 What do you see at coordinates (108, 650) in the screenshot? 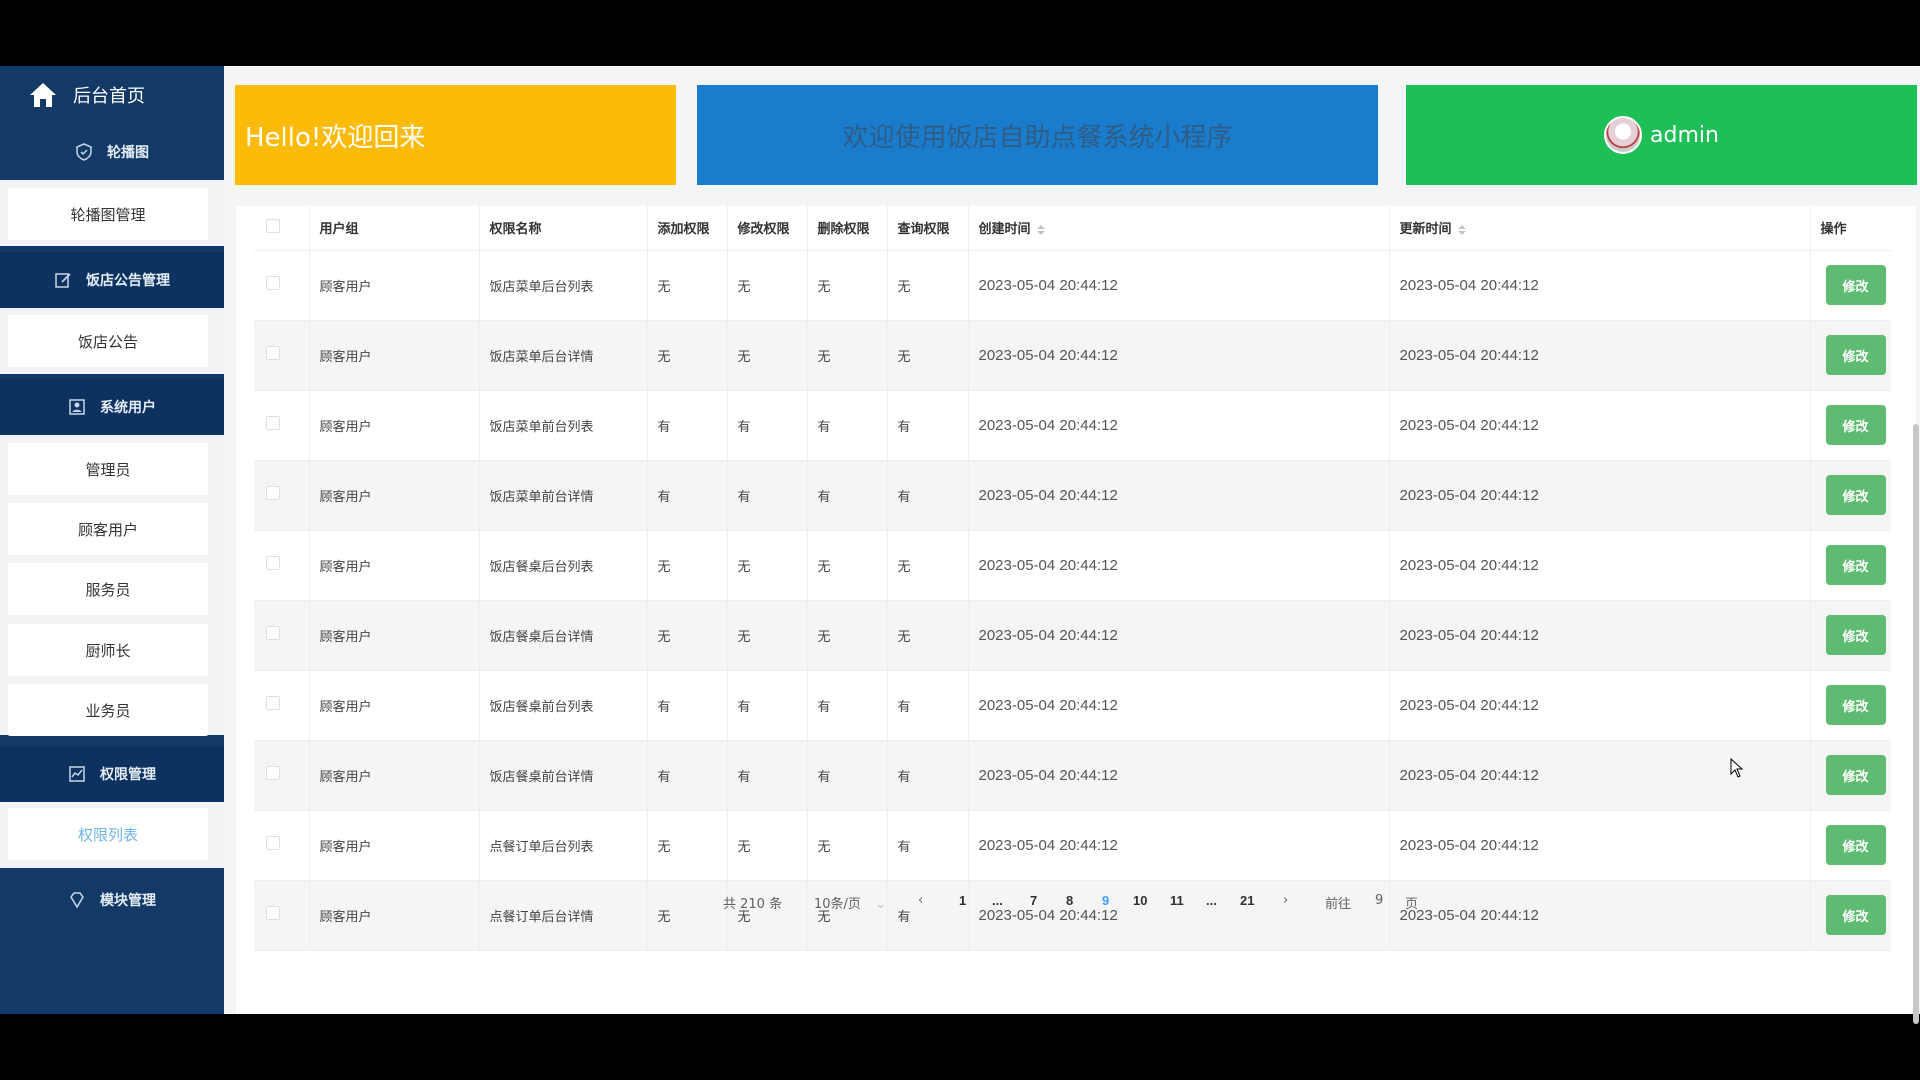
I see `sidebar-item-chef: 厨师长` at bounding box center [108, 650].